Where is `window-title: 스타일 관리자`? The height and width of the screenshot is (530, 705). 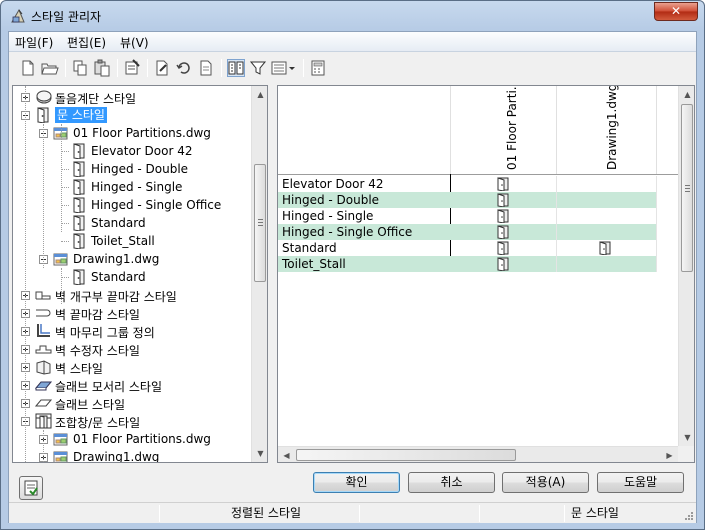
window-title: 스타일 관리자 is located at coordinates (66, 17).